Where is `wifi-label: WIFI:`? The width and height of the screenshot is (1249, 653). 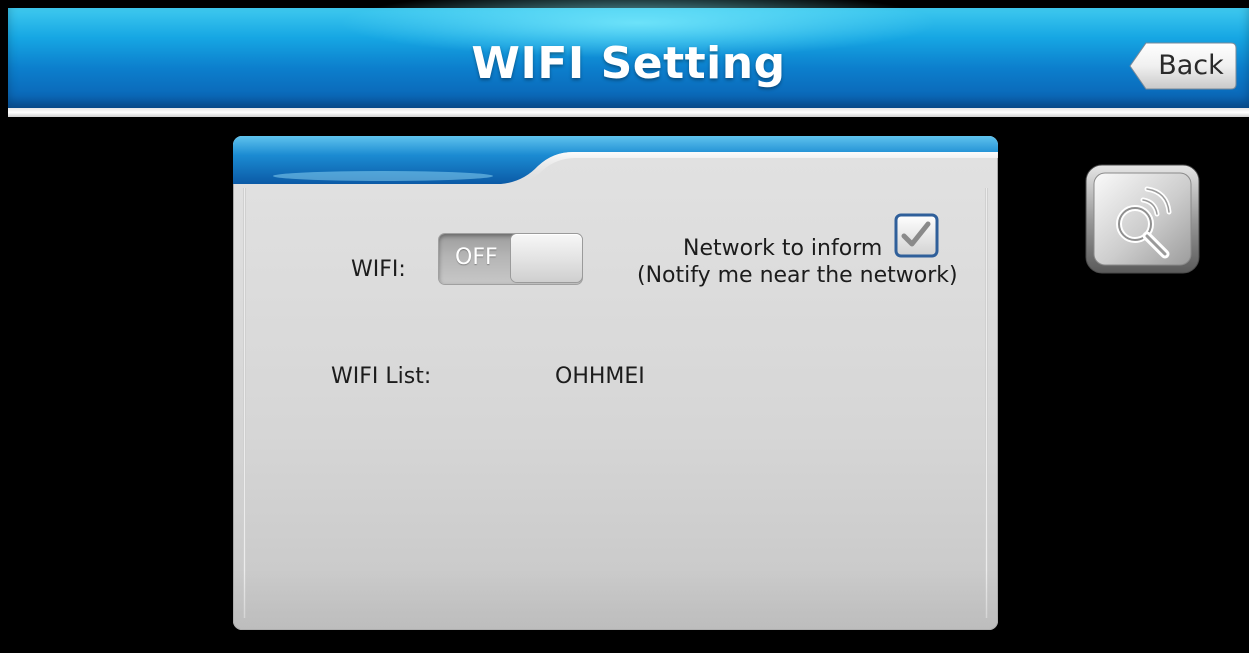
wifi-label: WIFI: is located at coordinates (378, 269).